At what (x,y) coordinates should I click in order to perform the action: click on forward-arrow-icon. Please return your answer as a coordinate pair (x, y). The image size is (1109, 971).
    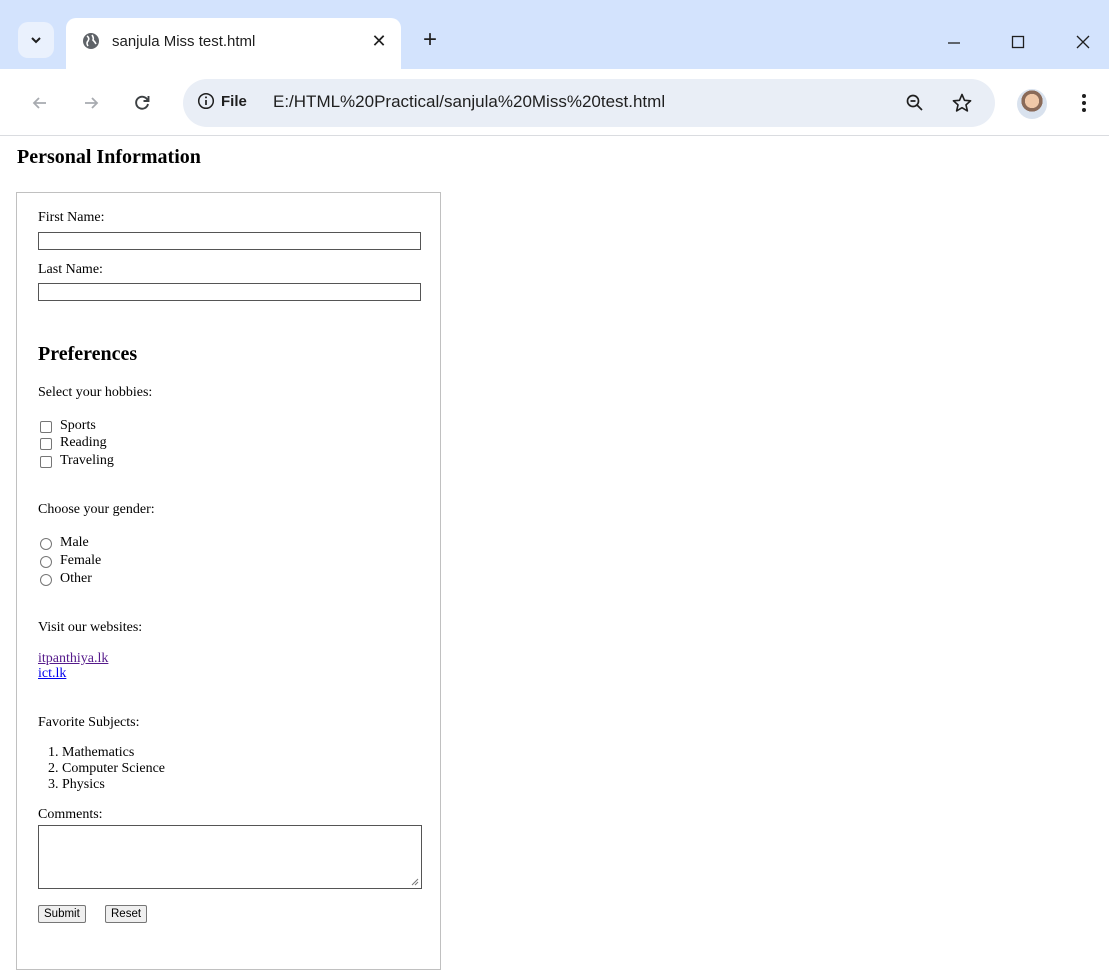
    Looking at the image, I should click on (92, 103).